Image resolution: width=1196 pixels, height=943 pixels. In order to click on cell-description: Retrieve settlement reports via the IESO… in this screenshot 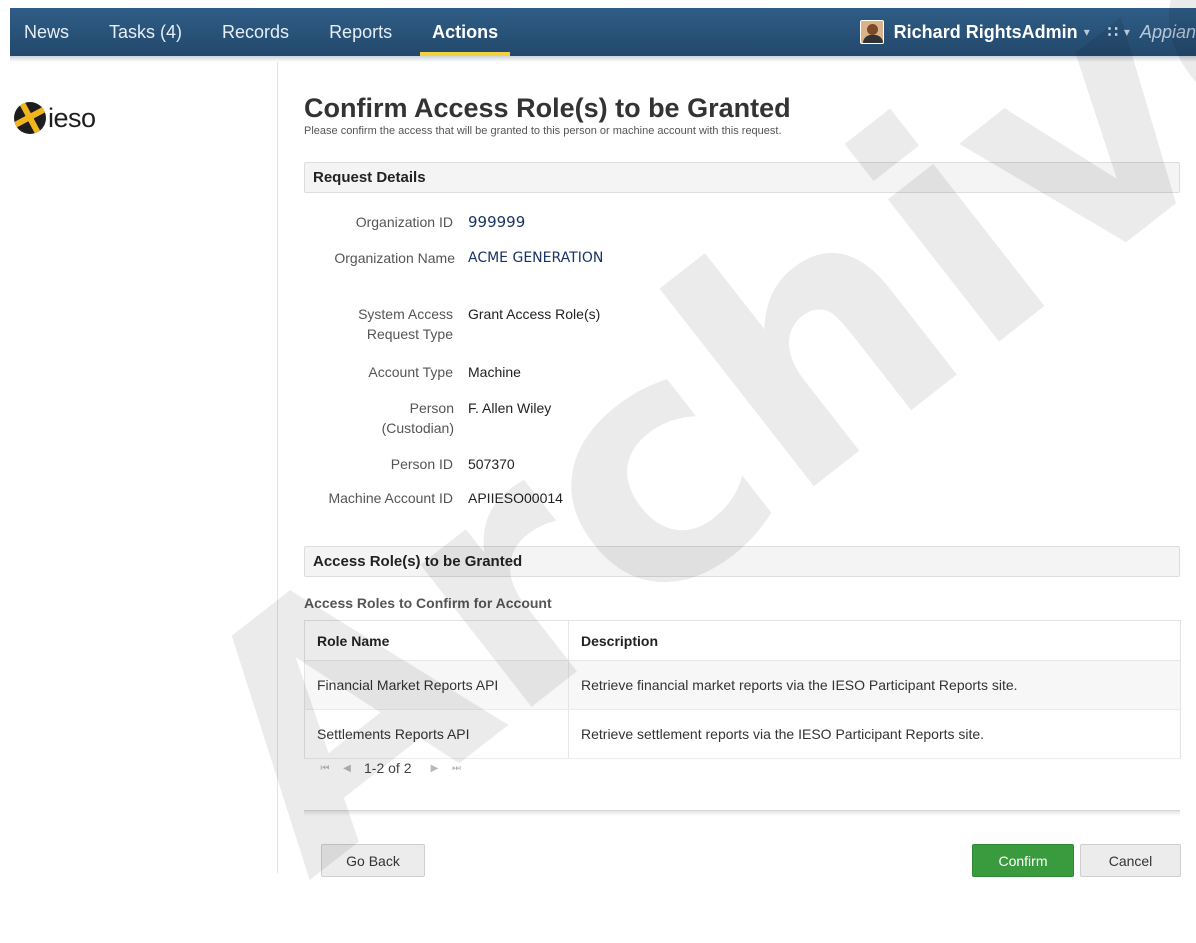, I will do `click(874, 734)`.